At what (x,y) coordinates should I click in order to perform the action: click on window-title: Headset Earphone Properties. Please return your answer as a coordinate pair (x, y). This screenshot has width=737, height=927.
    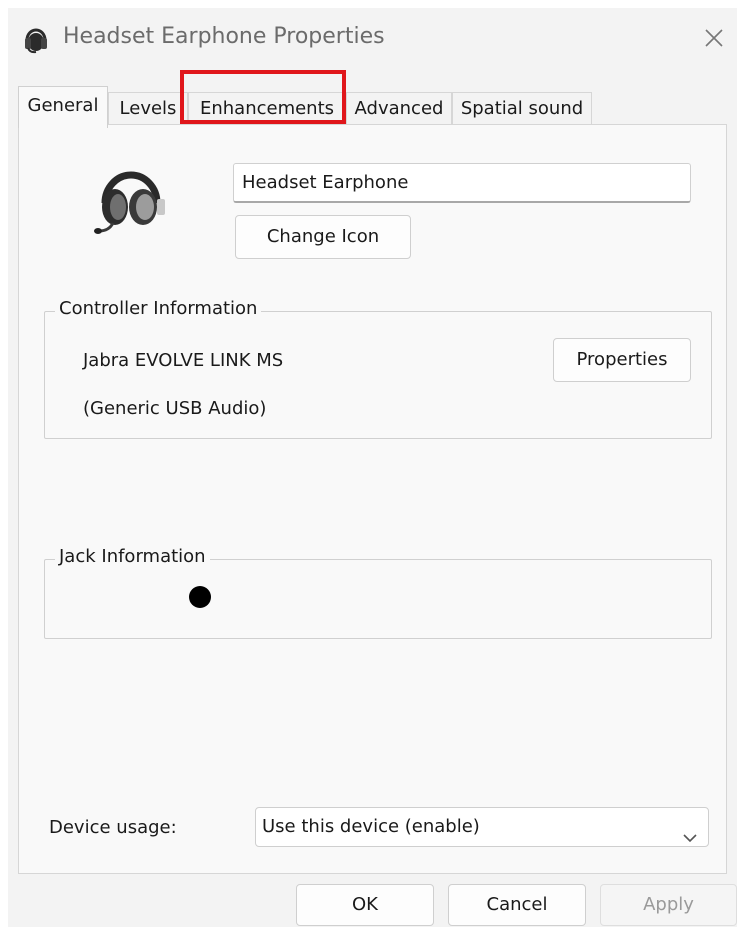
    Looking at the image, I should click on (224, 36).